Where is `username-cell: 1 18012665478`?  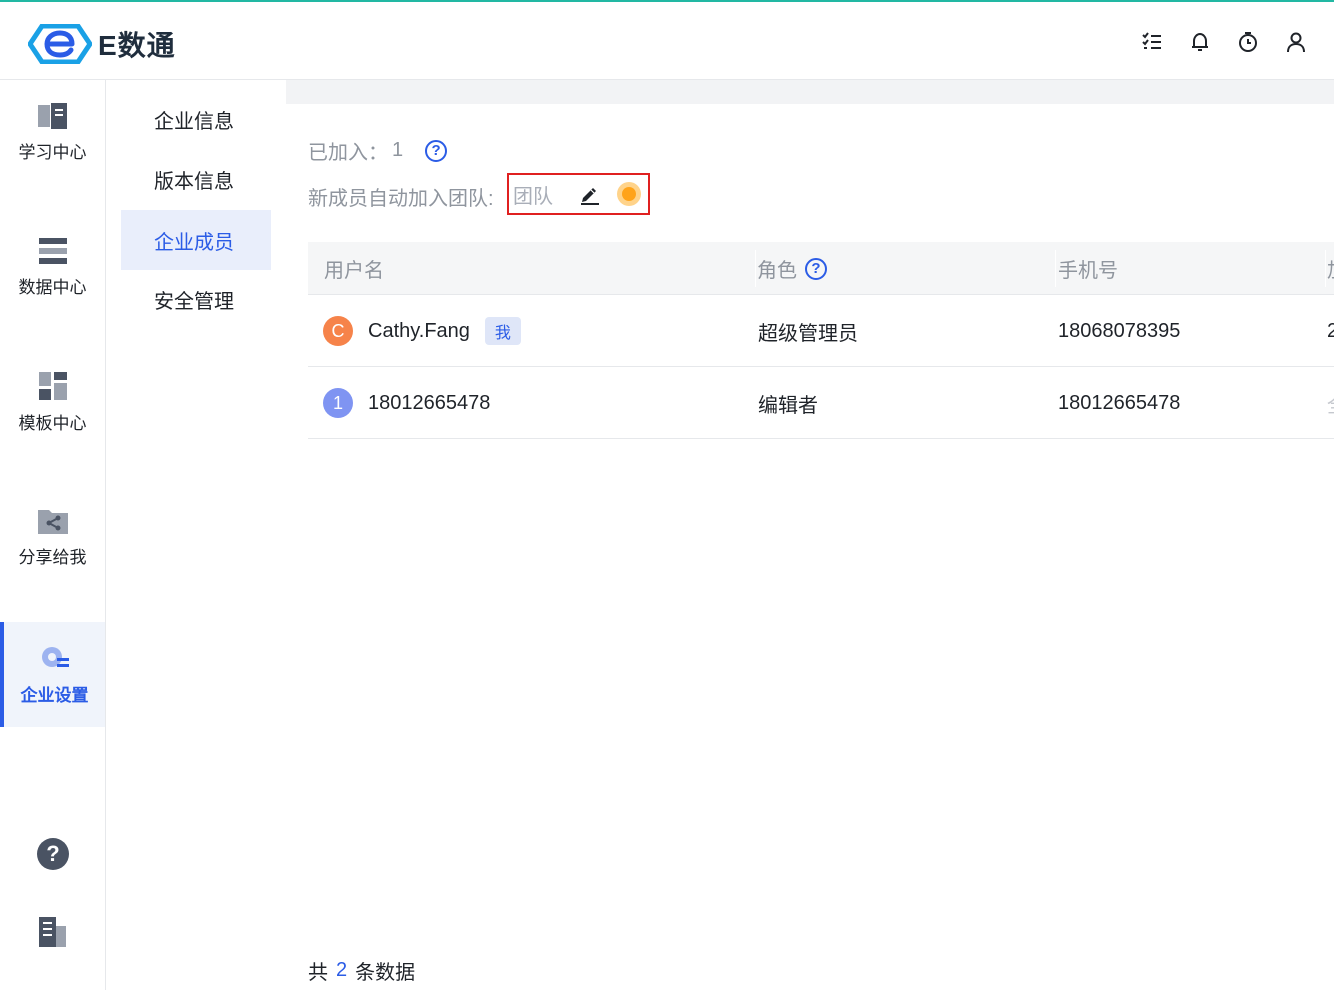 username-cell: 1 18012665478 is located at coordinates (406, 403).